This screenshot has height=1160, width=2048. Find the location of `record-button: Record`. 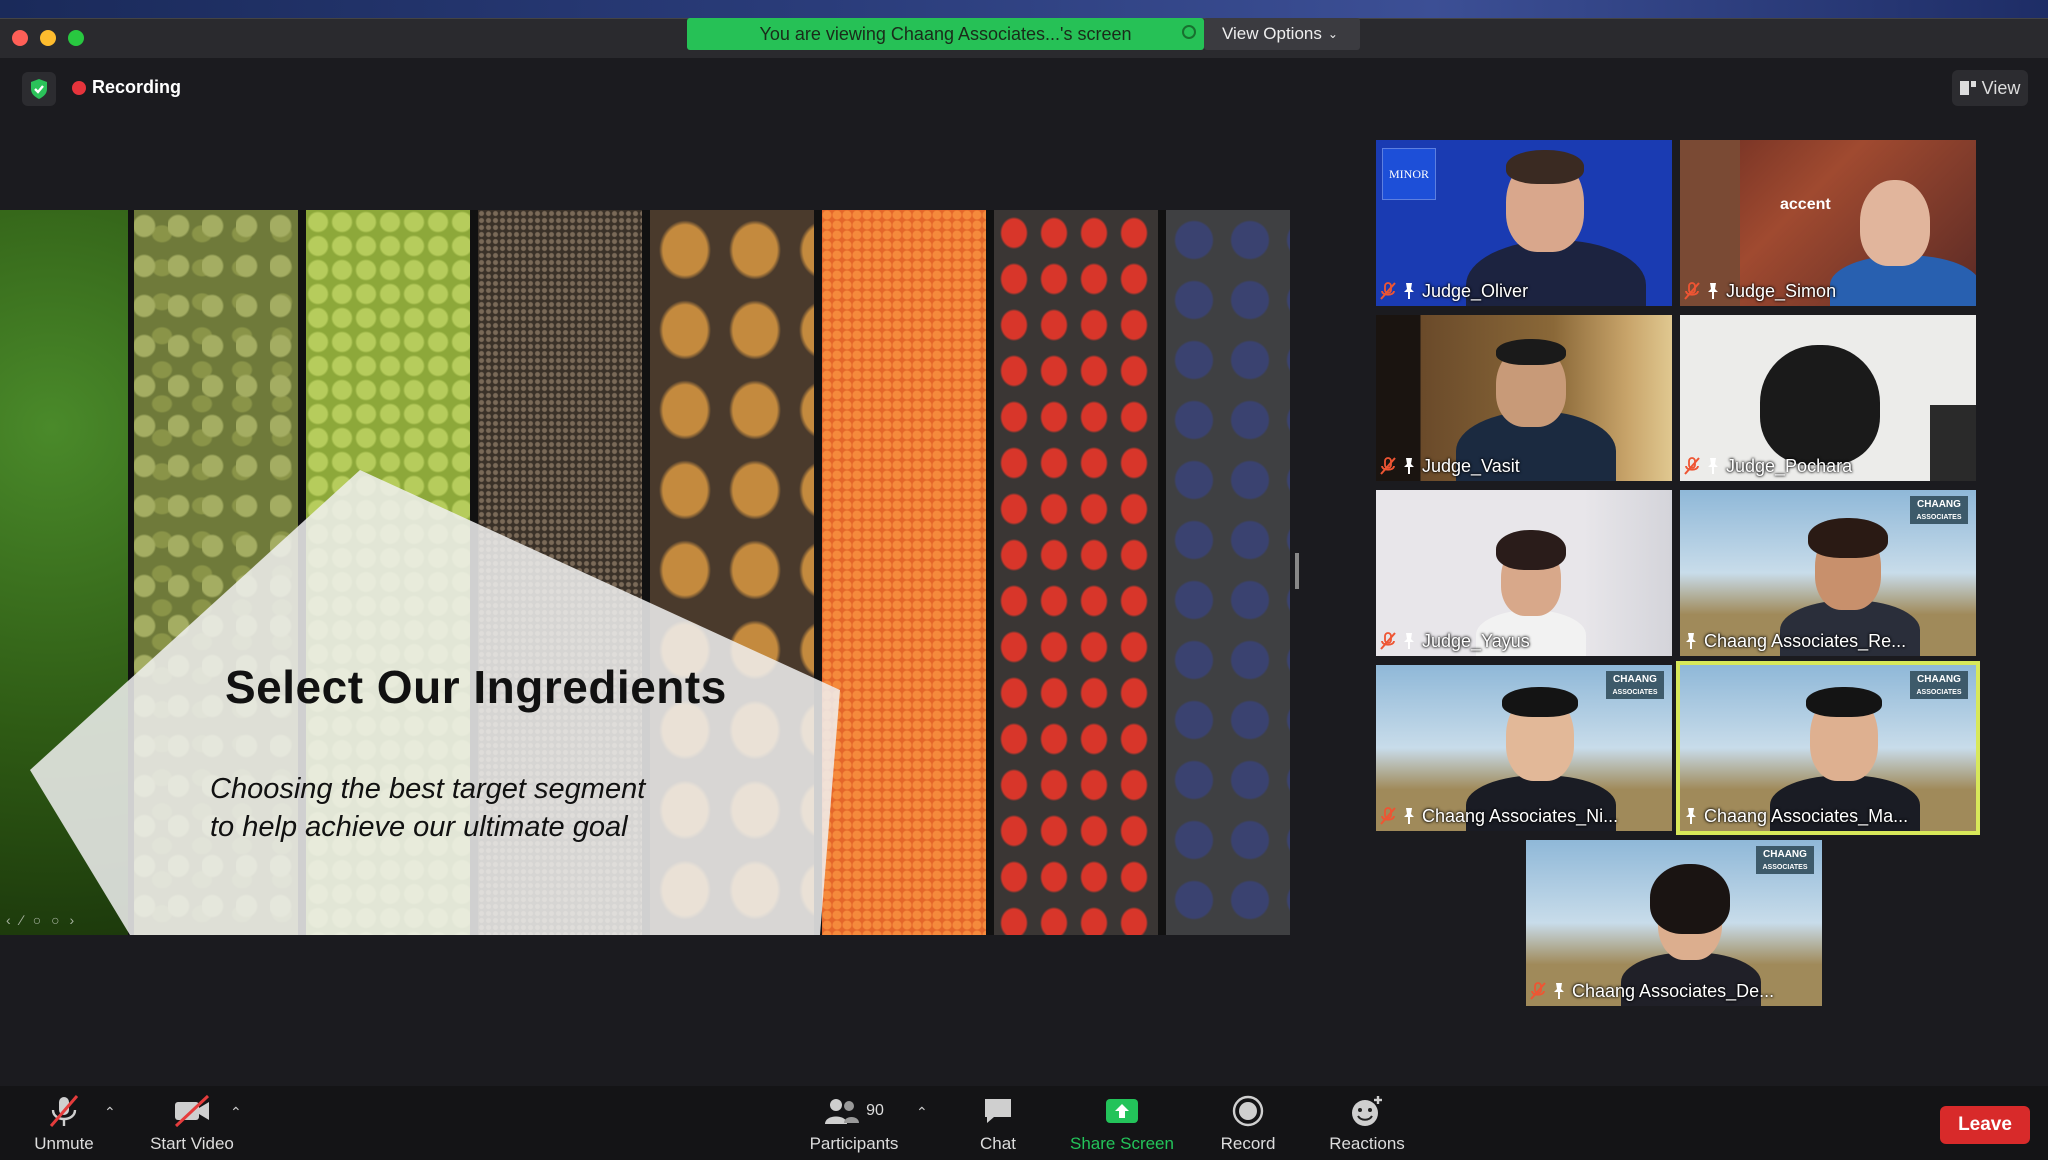

record-button: Record is located at coordinates (1248, 1124).